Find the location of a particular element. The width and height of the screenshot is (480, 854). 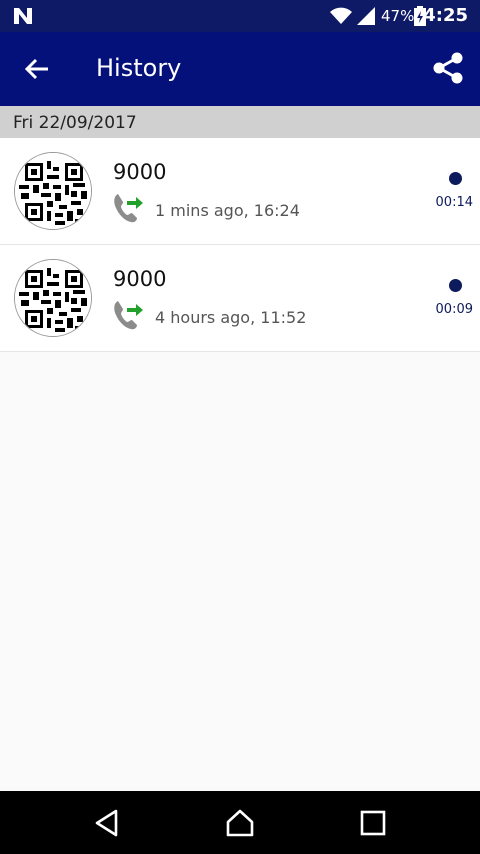

nav-home-icon is located at coordinates (240, 823).